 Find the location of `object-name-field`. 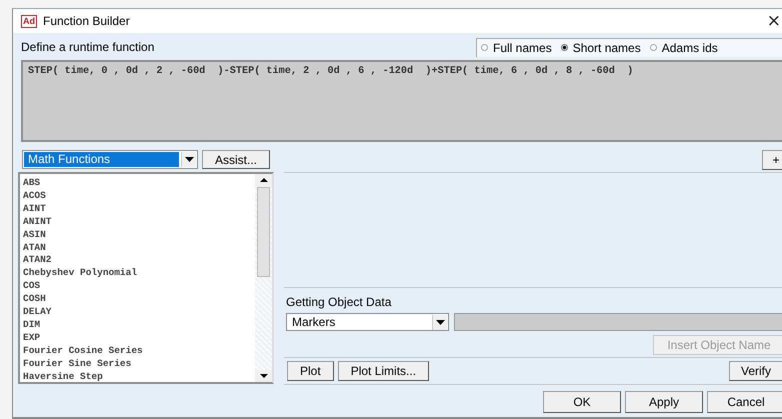

object-name-field is located at coordinates (618, 322).